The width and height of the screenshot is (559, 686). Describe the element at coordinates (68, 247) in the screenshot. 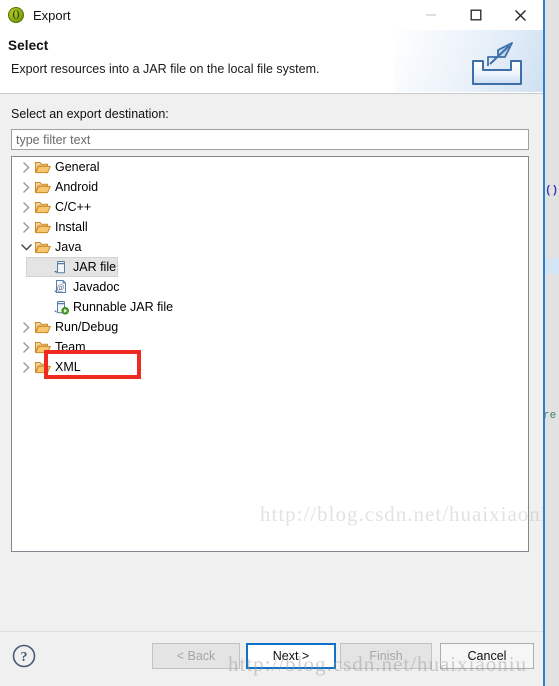

I see `tree-item-label: Java` at that location.